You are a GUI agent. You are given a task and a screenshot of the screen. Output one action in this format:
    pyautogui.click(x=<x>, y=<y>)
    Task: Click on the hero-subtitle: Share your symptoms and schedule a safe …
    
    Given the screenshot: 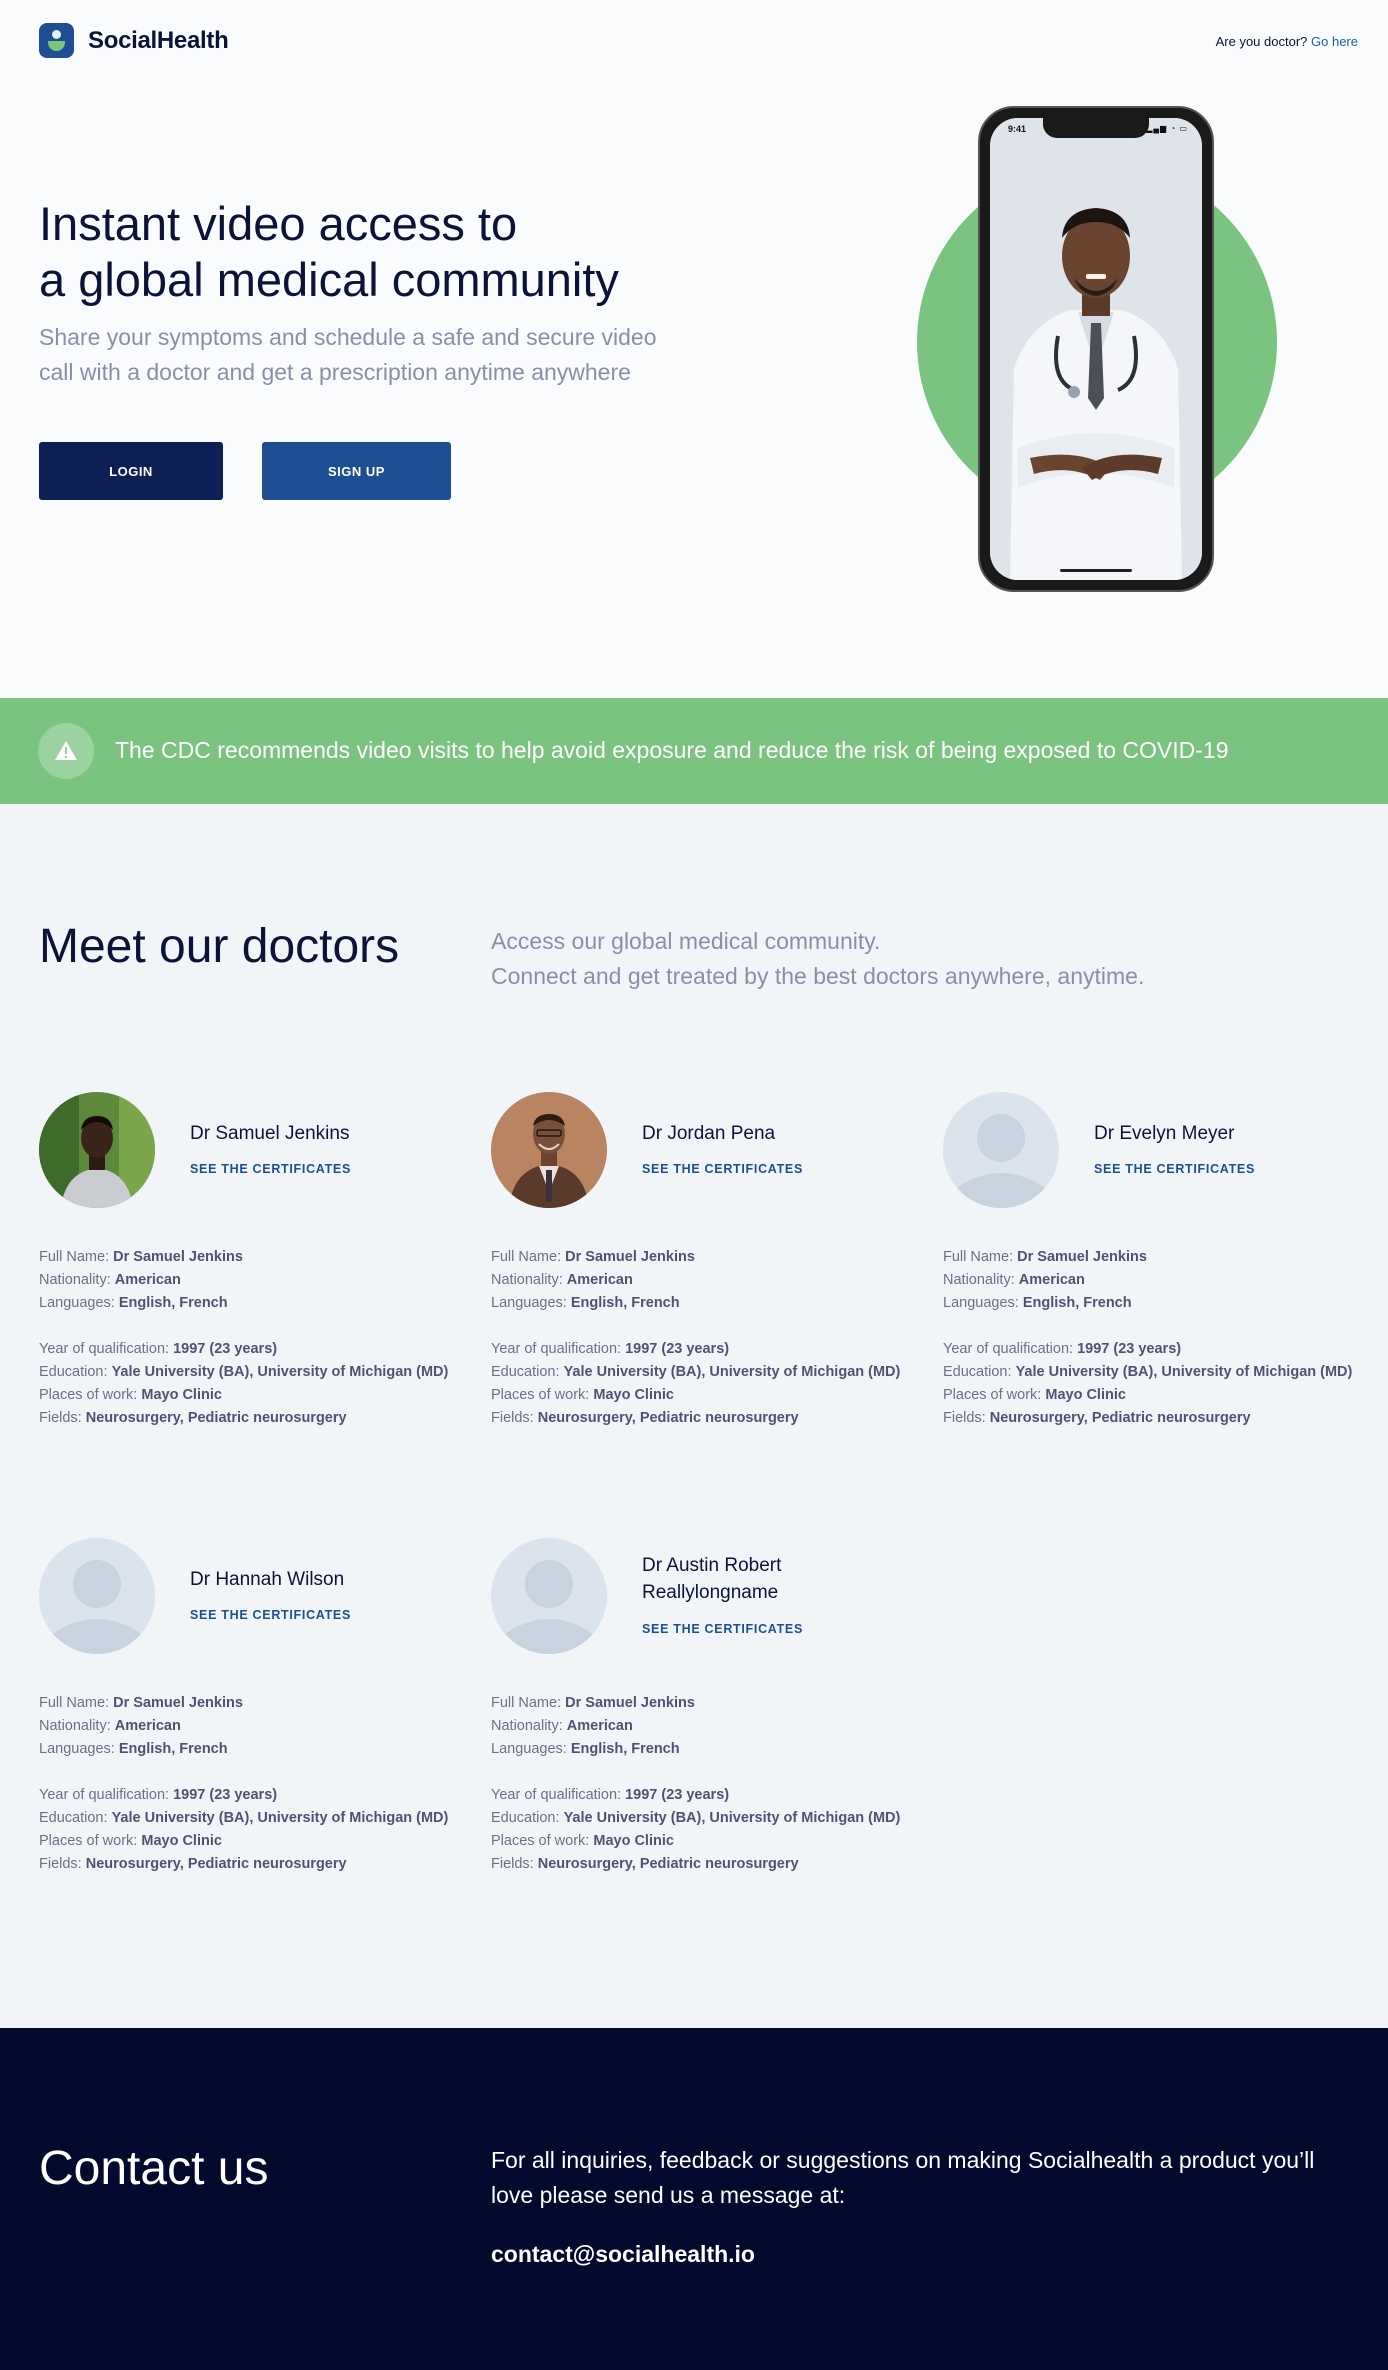 What is the action you would take?
    pyautogui.click(x=348, y=354)
    